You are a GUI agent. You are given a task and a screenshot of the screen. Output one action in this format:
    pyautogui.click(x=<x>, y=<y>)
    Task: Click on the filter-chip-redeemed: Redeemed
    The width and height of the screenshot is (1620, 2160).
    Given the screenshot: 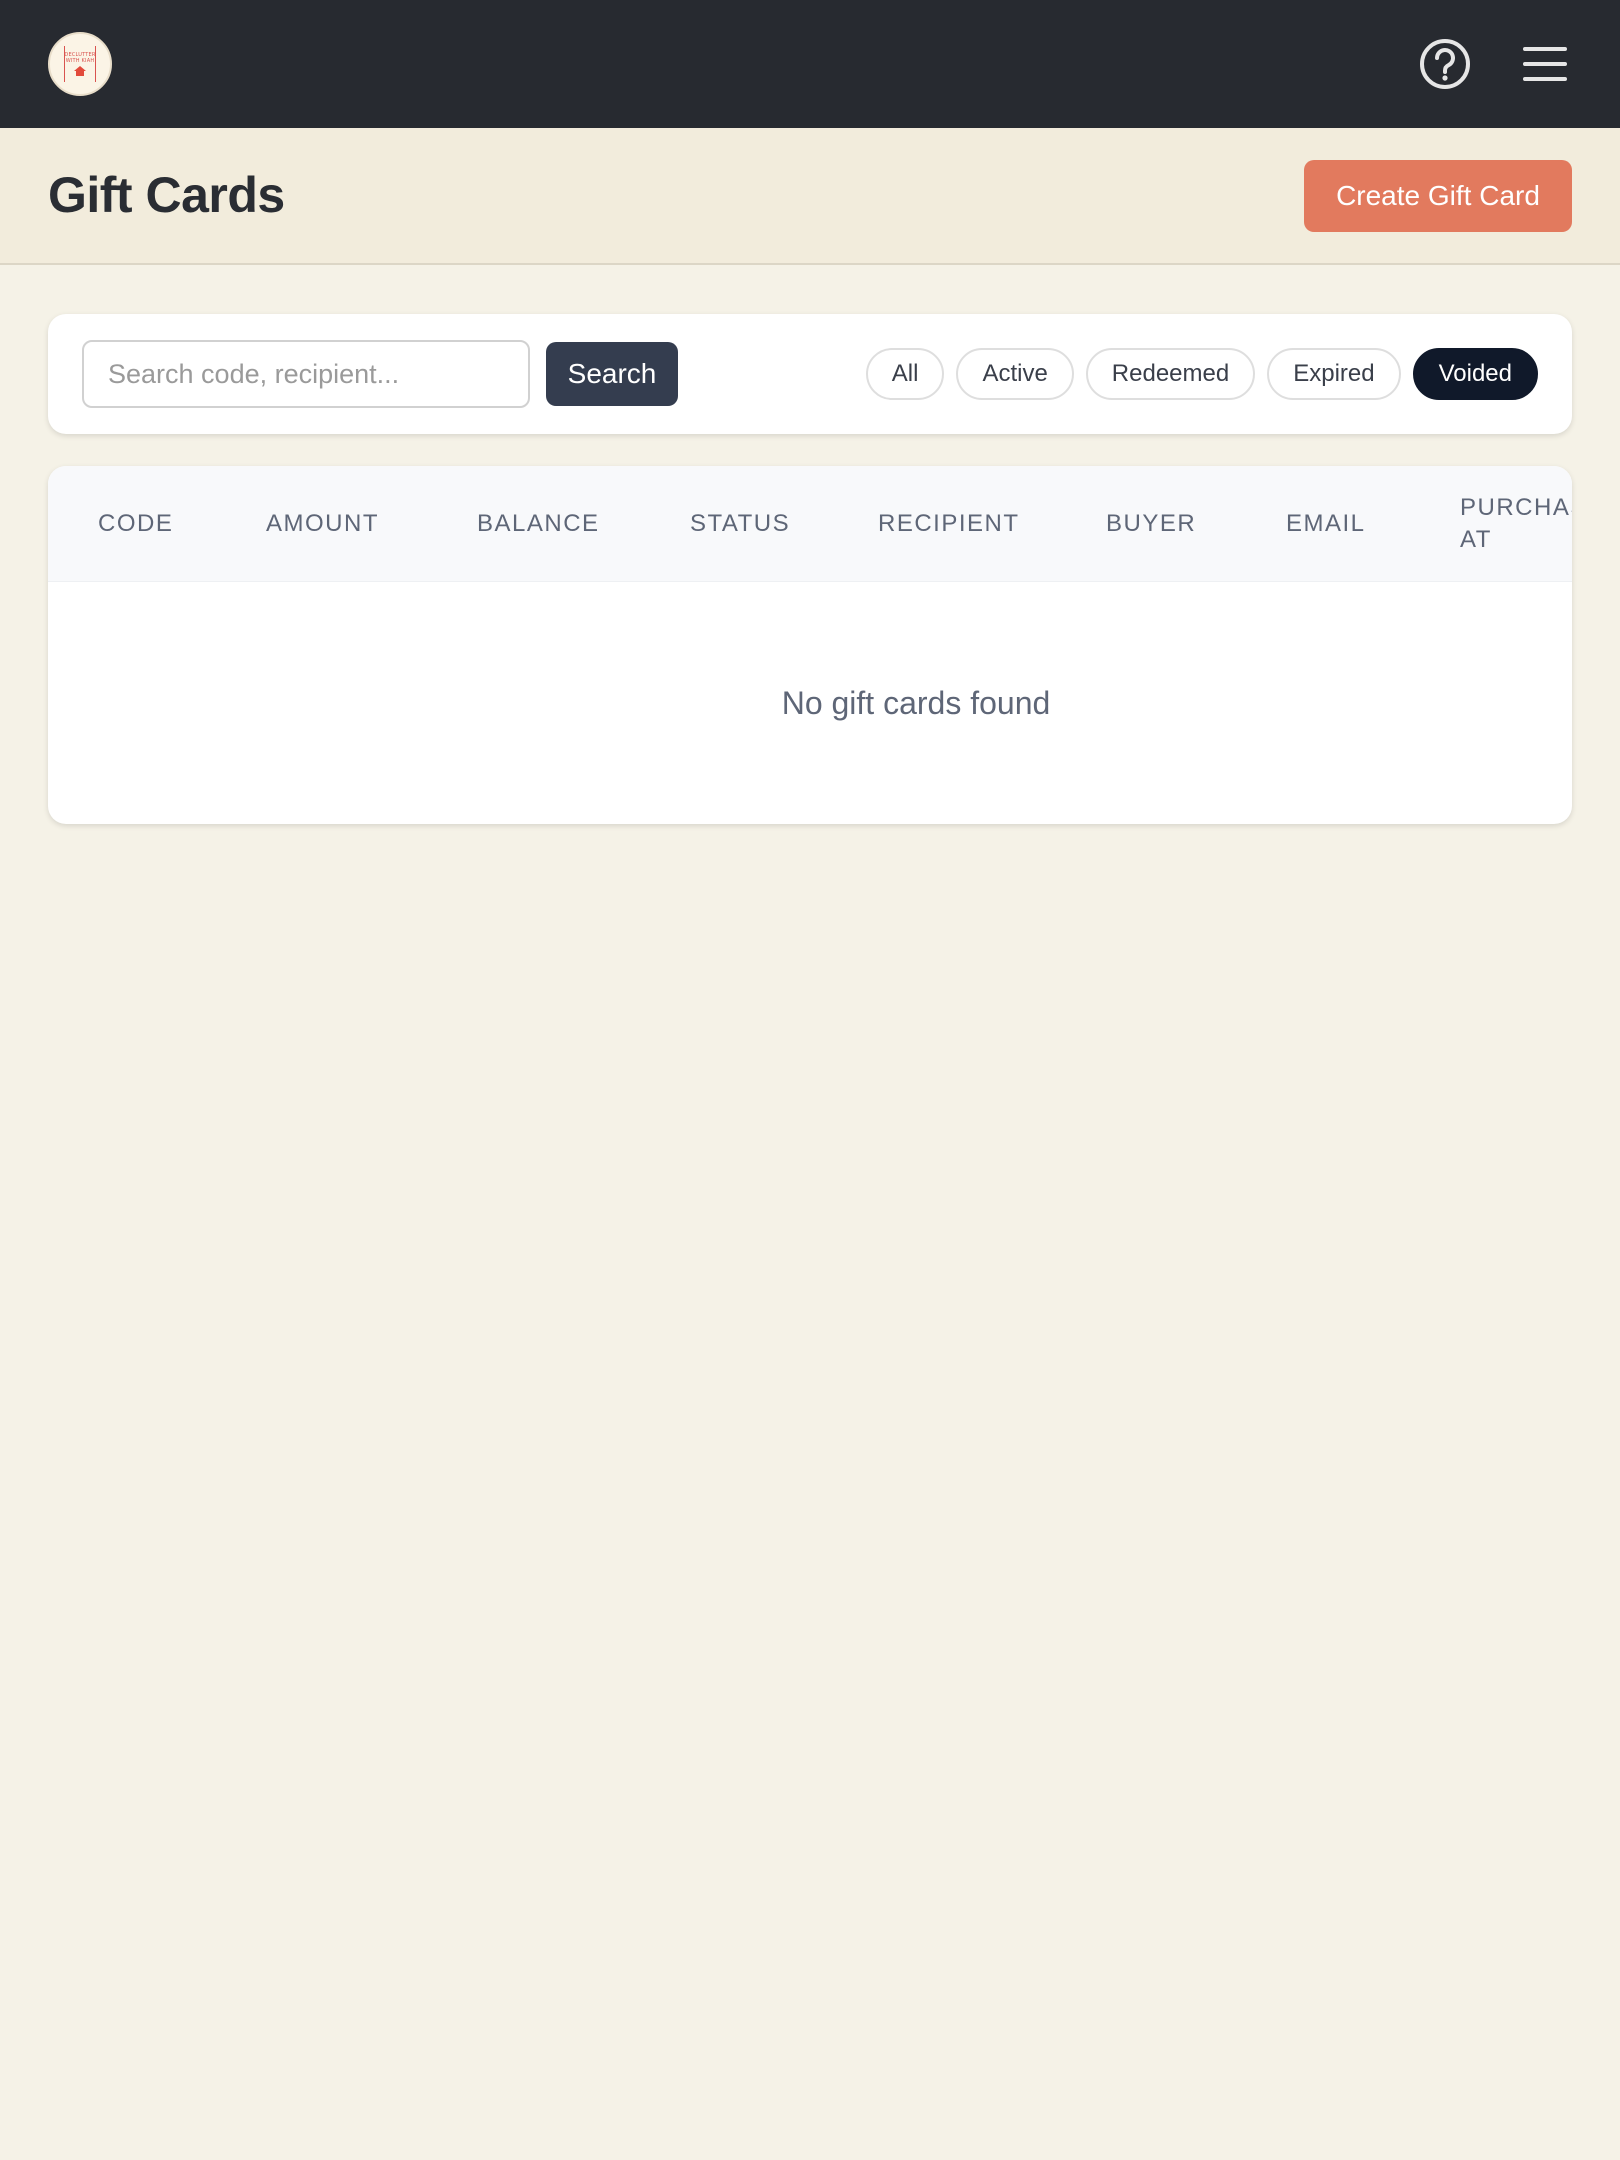 What is the action you would take?
    pyautogui.click(x=1170, y=374)
    